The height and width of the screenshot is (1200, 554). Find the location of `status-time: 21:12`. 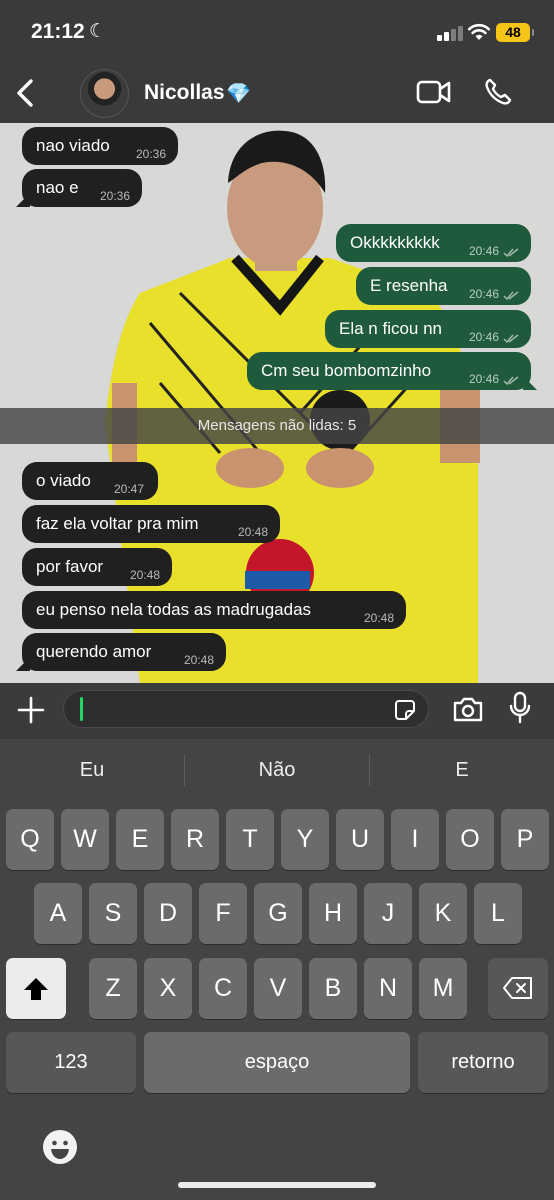

status-time: 21:12 is located at coordinates (58, 31).